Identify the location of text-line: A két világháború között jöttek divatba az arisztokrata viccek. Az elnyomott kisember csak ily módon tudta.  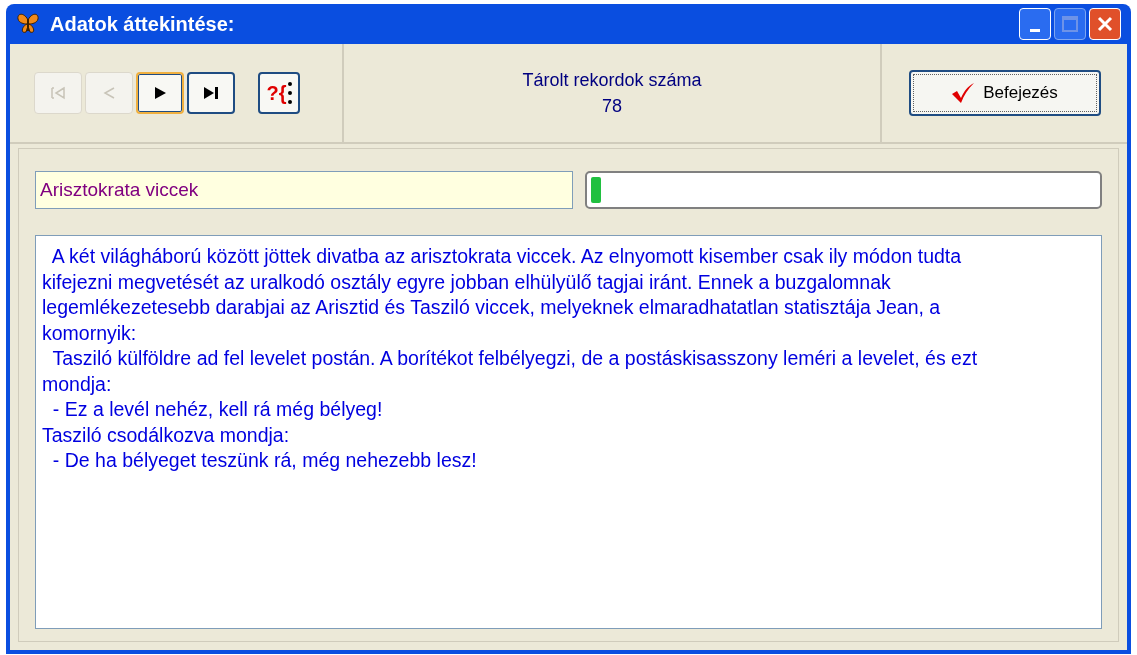
(506, 256).